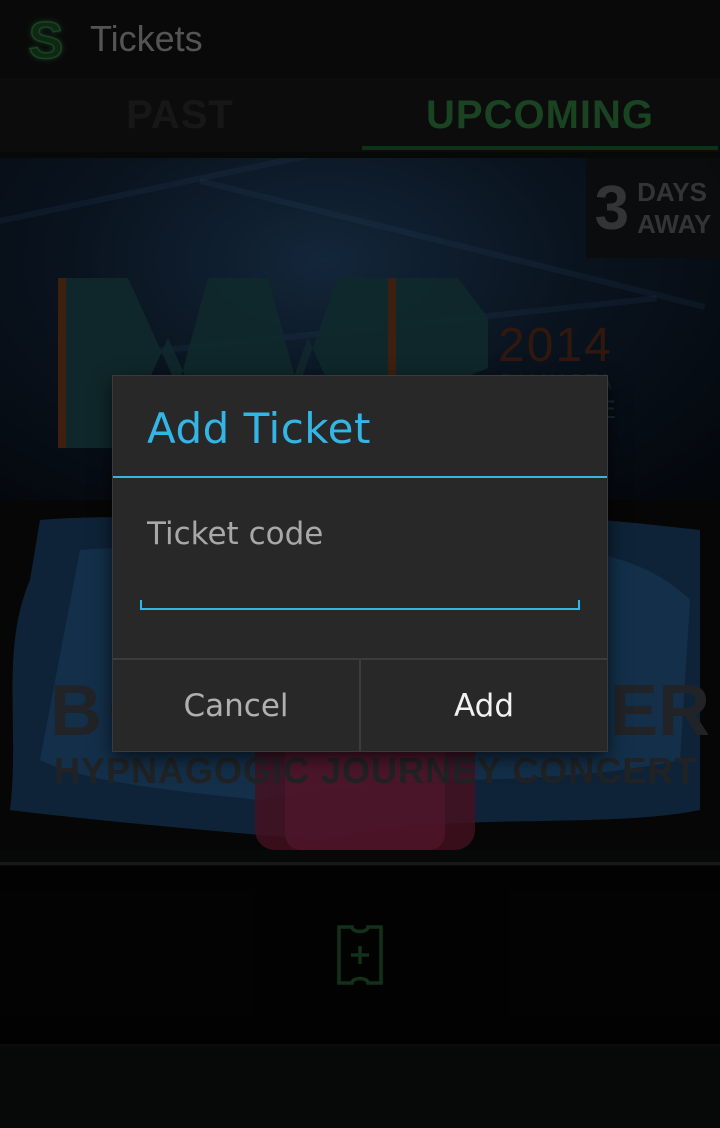 The height and width of the screenshot is (1128, 720). Describe the element at coordinates (360, 609) in the screenshot. I see `field-underline` at that location.